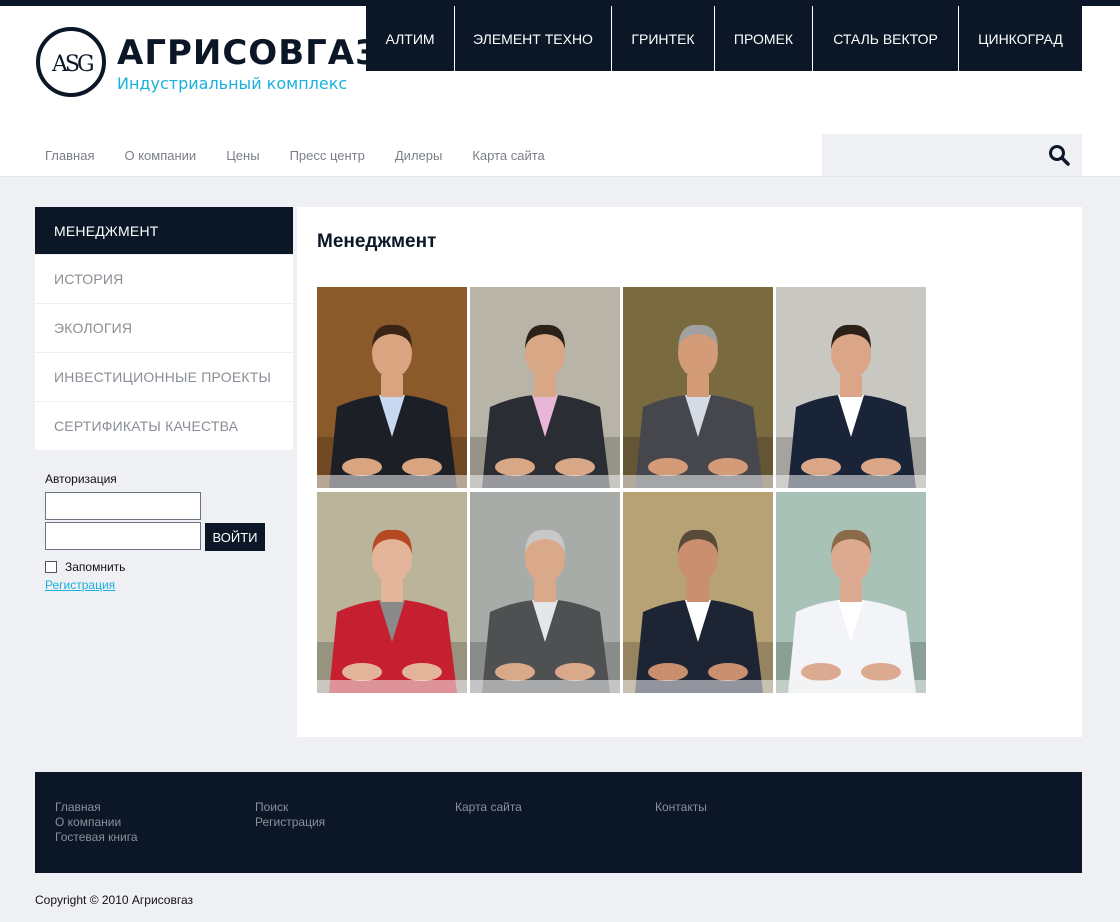  I want to click on brand-nav-item-tsinkograd: ЦИНКОГРАД, so click(1020, 38).